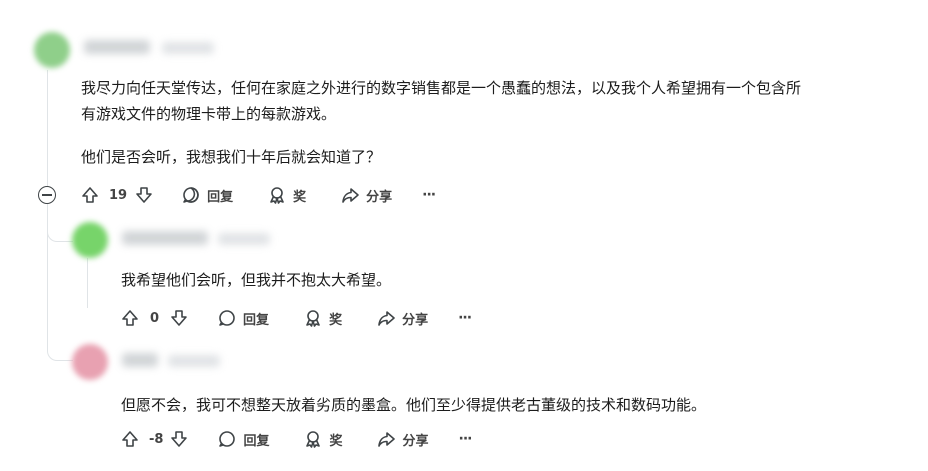 Image resolution: width=928 pixels, height=471 pixels. I want to click on collapse-icon, so click(47, 195).